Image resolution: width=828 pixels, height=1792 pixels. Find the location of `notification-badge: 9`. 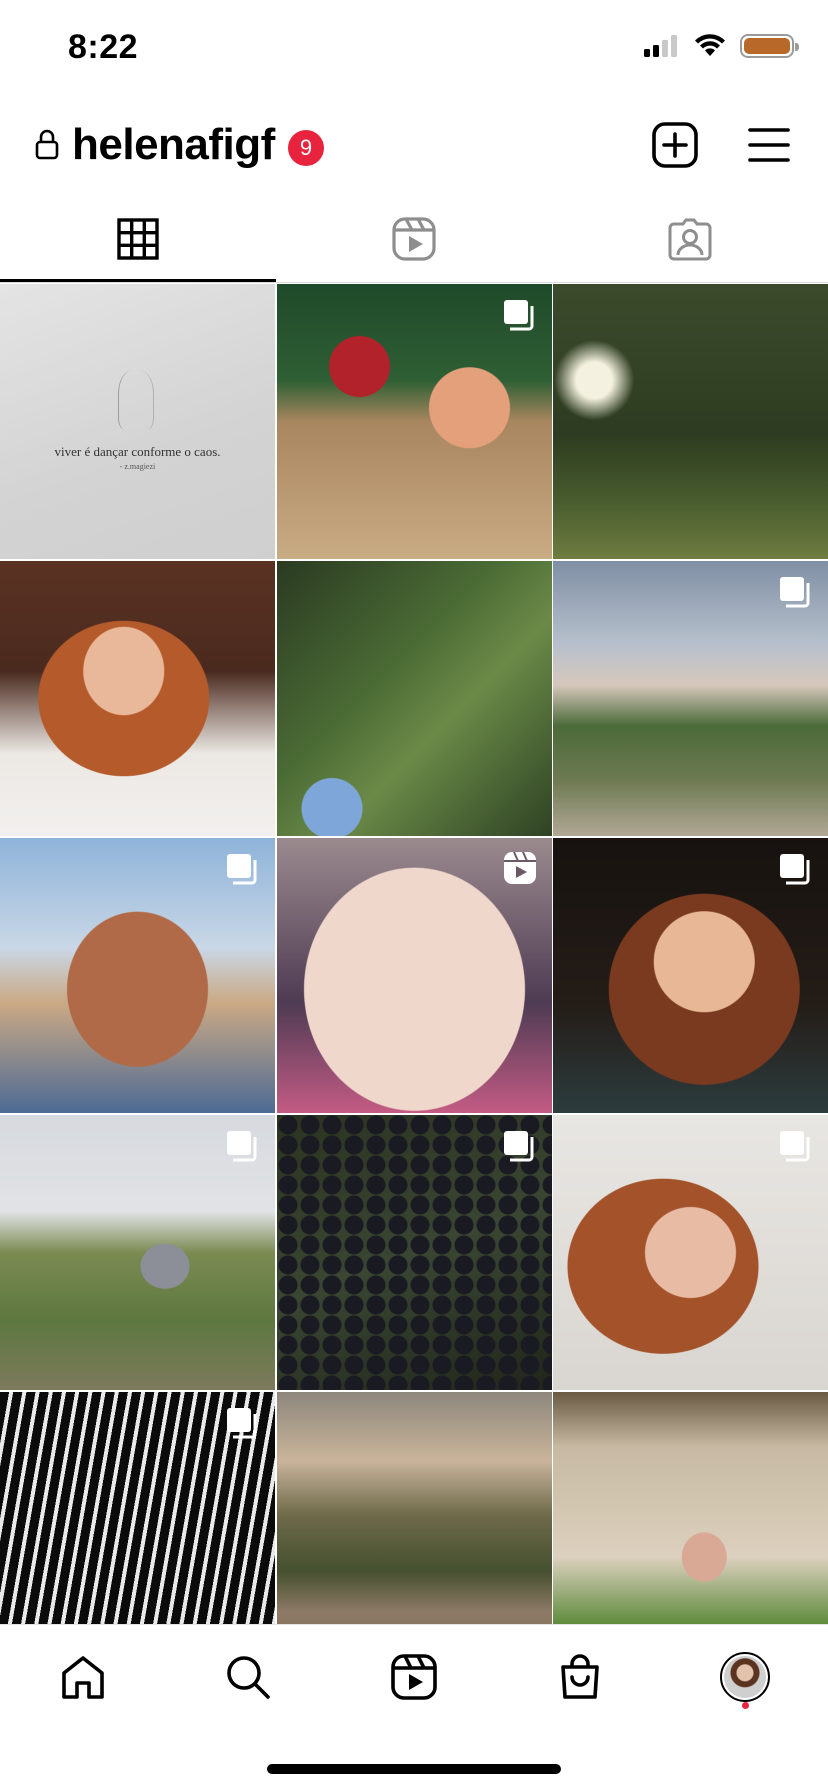

notification-badge: 9 is located at coordinates (306, 148).